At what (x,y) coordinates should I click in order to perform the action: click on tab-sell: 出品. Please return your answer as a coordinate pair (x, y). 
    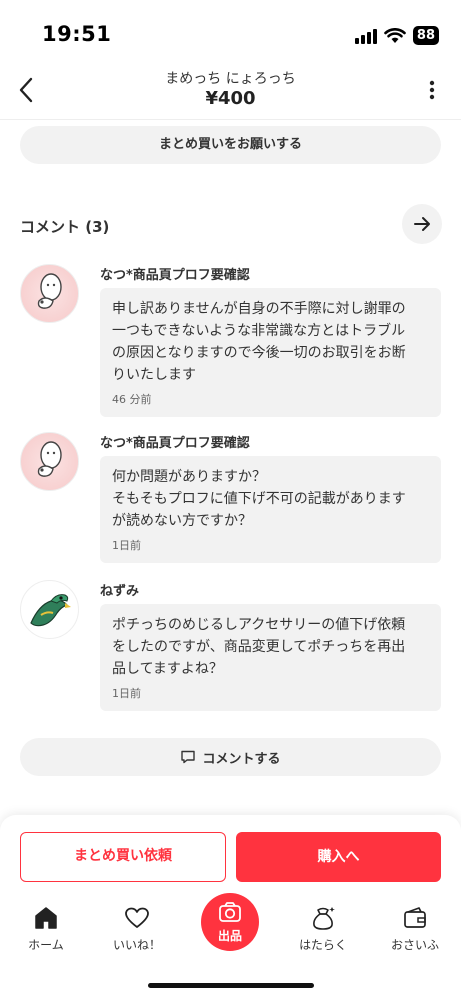
    Looking at the image, I should click on (230, 922).